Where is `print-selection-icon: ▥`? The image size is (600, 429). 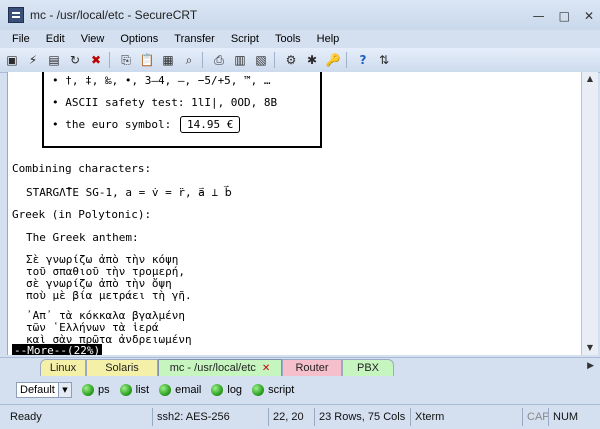 print-selection-icon: ▥ is located at coordinates (240, 60).